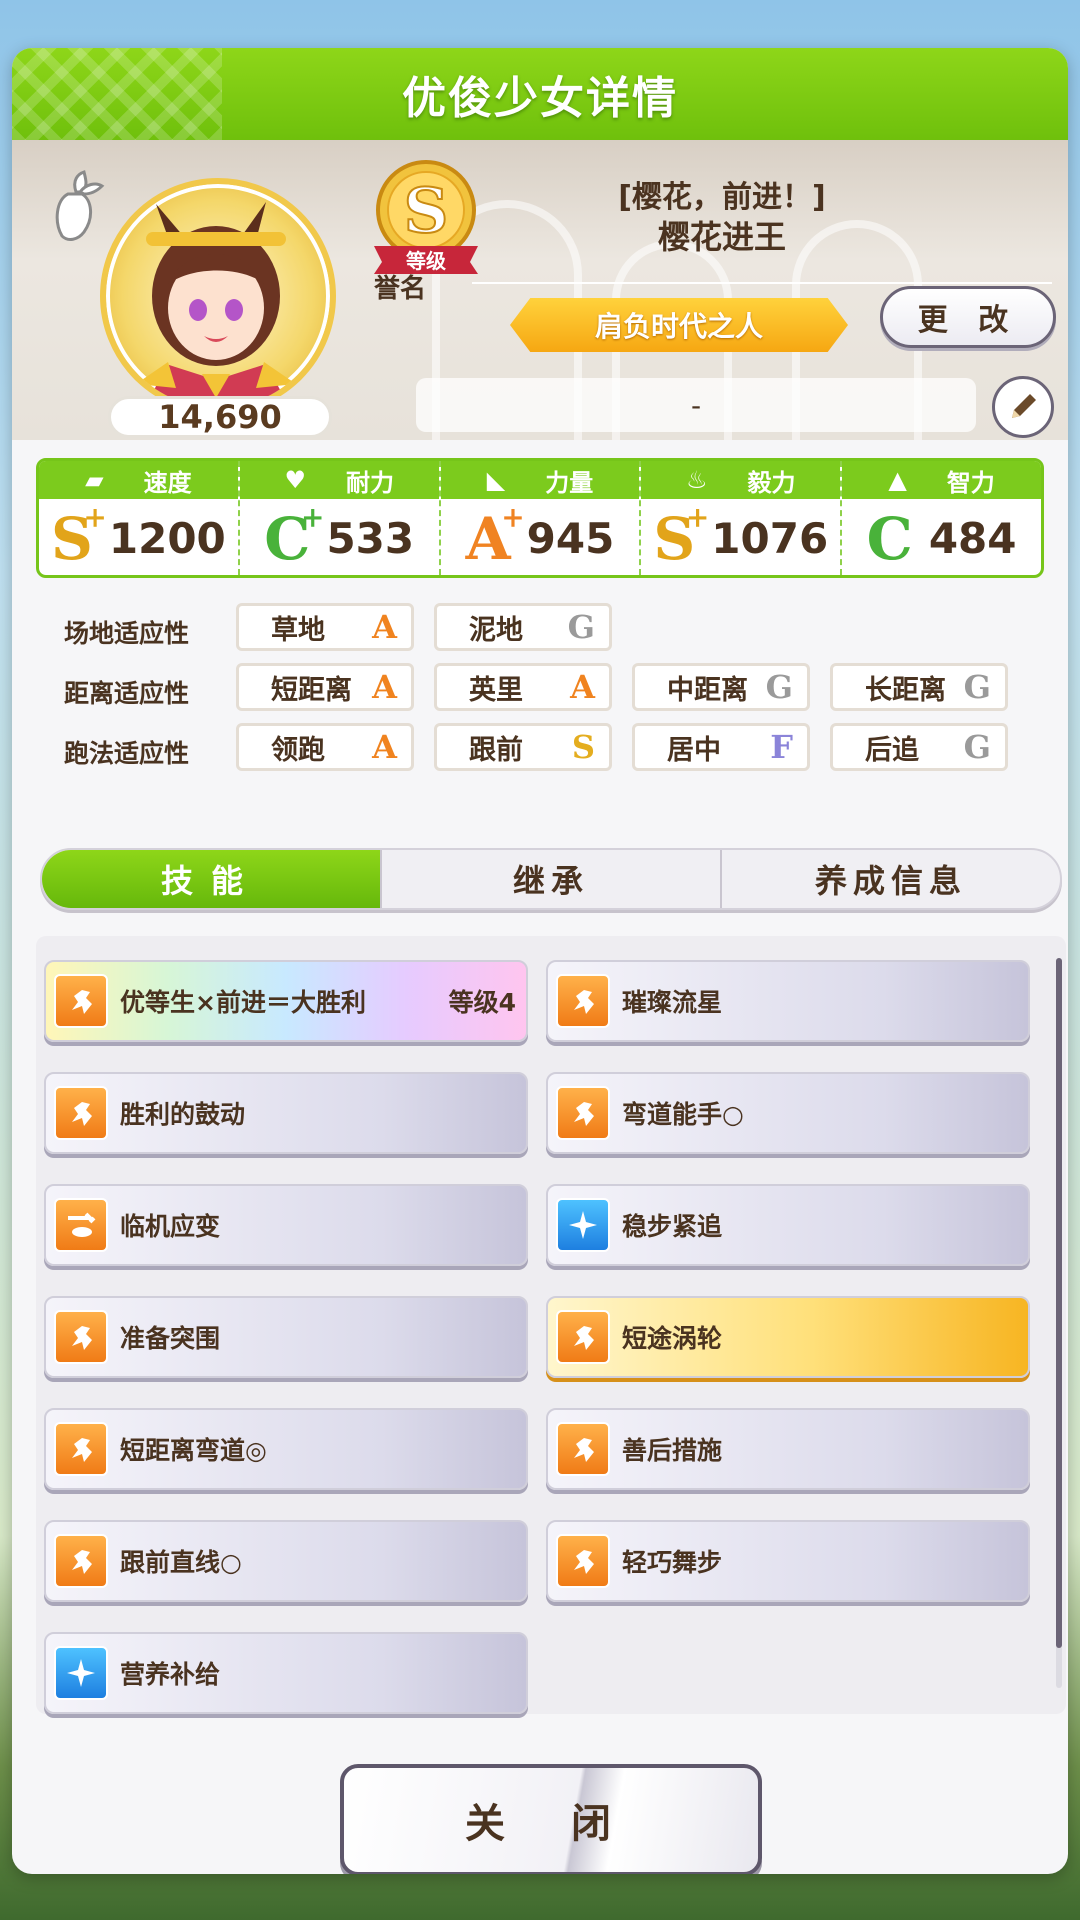 The image size is (1080, 1920). I want to click on skill-card: 临机应变, so click(286, 1225).